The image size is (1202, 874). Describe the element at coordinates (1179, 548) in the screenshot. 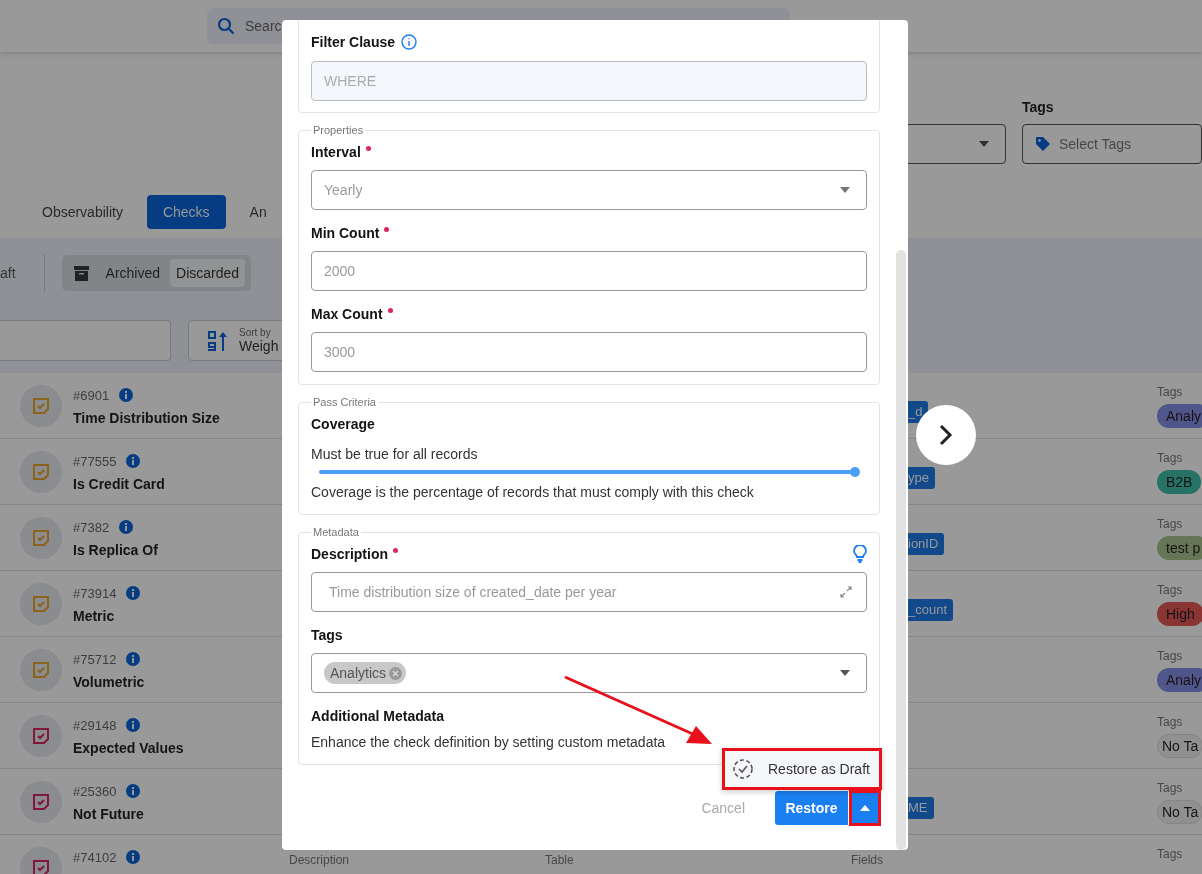

I see `tag-chip: test p` at that location.